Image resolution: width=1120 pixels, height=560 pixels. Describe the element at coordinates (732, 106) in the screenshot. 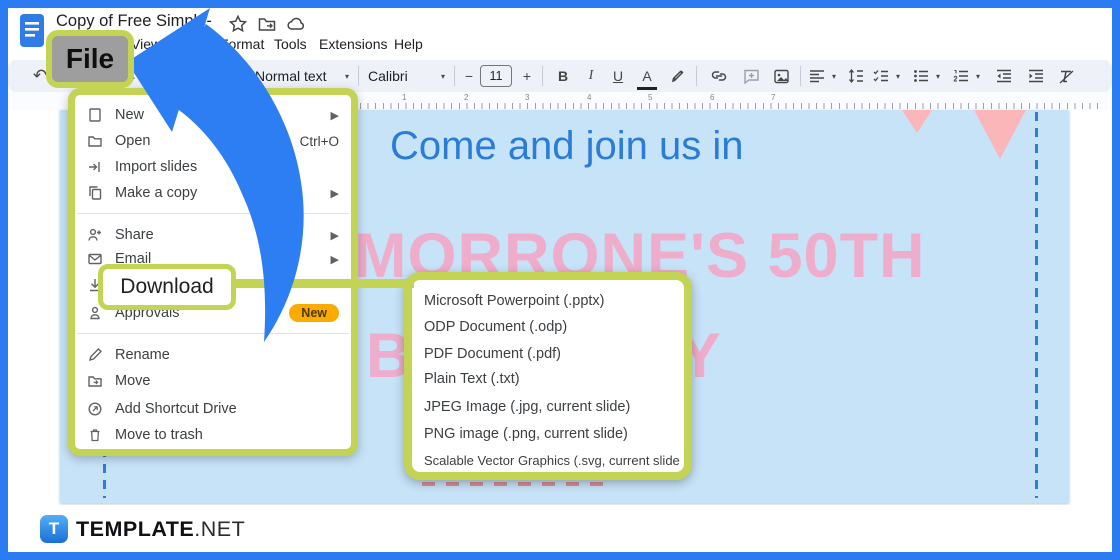

I see `ruler-ticks` at that location.